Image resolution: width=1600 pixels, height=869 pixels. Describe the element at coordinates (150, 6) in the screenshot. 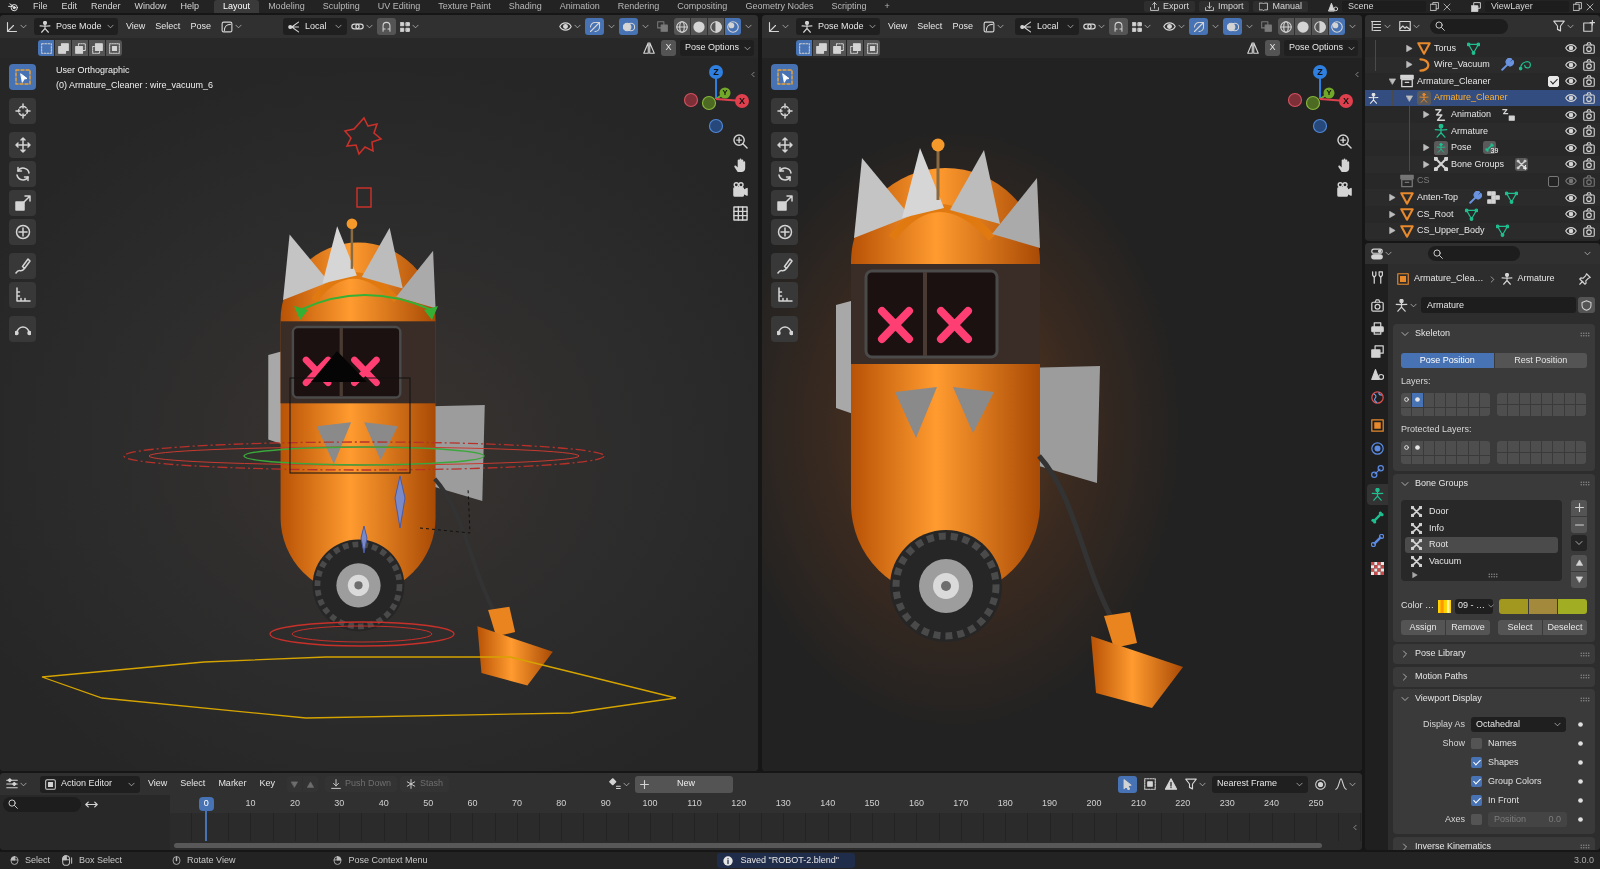

I see `menu-item: Window` at that location.